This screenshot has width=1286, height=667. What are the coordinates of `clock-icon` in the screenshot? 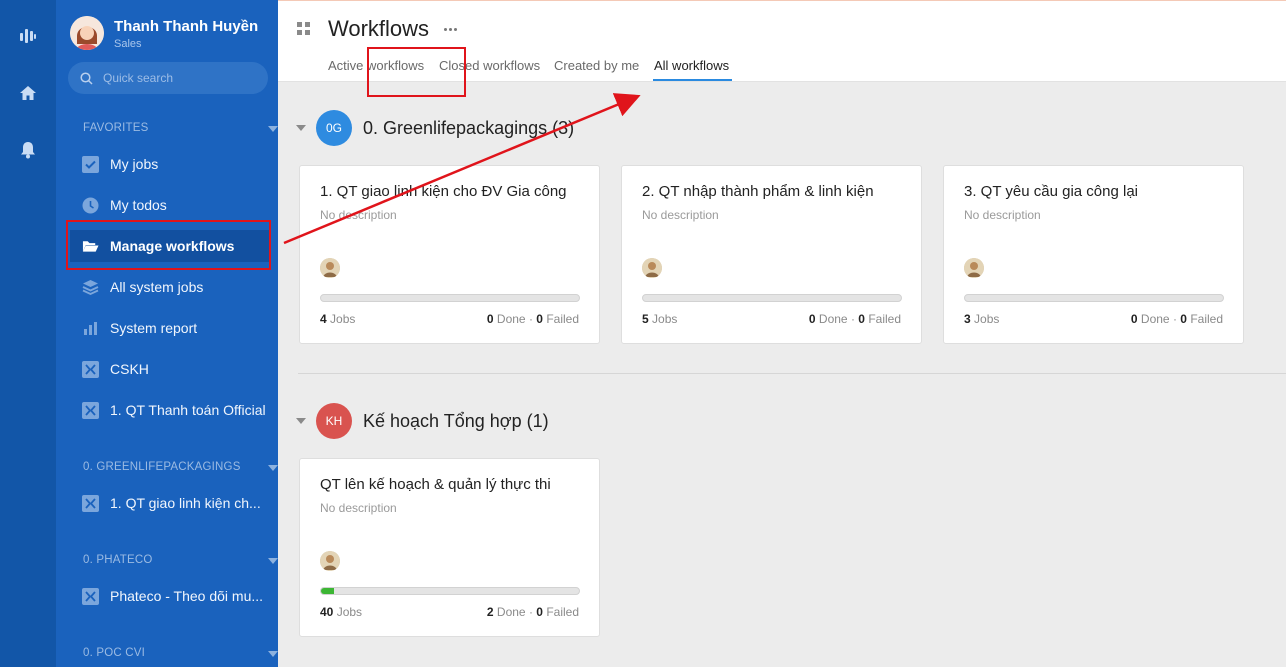 It's located at (90, 205).